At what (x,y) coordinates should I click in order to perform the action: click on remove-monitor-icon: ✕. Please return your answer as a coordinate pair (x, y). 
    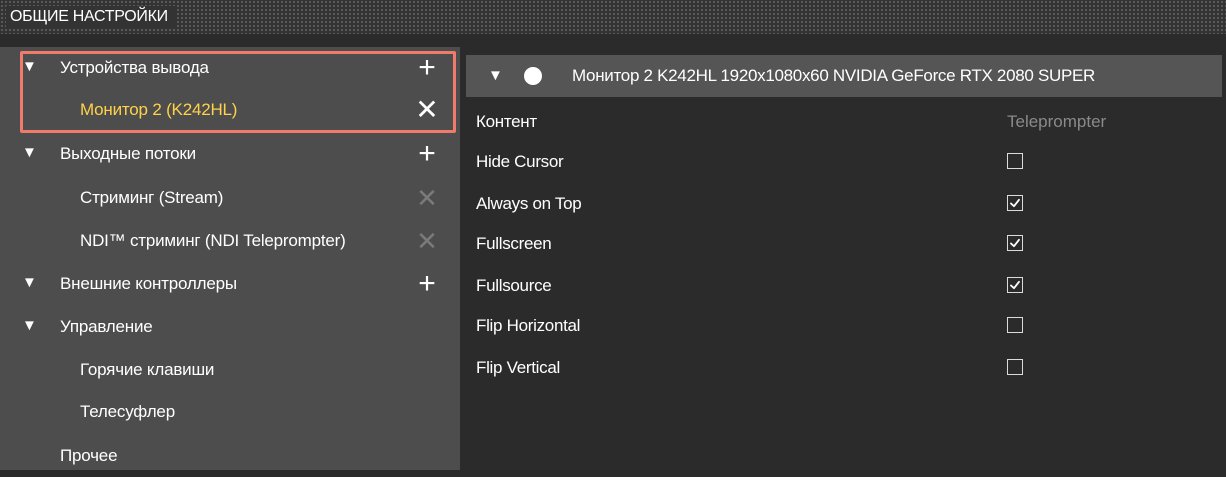
    Looking at the image, I should click on (427, 110).